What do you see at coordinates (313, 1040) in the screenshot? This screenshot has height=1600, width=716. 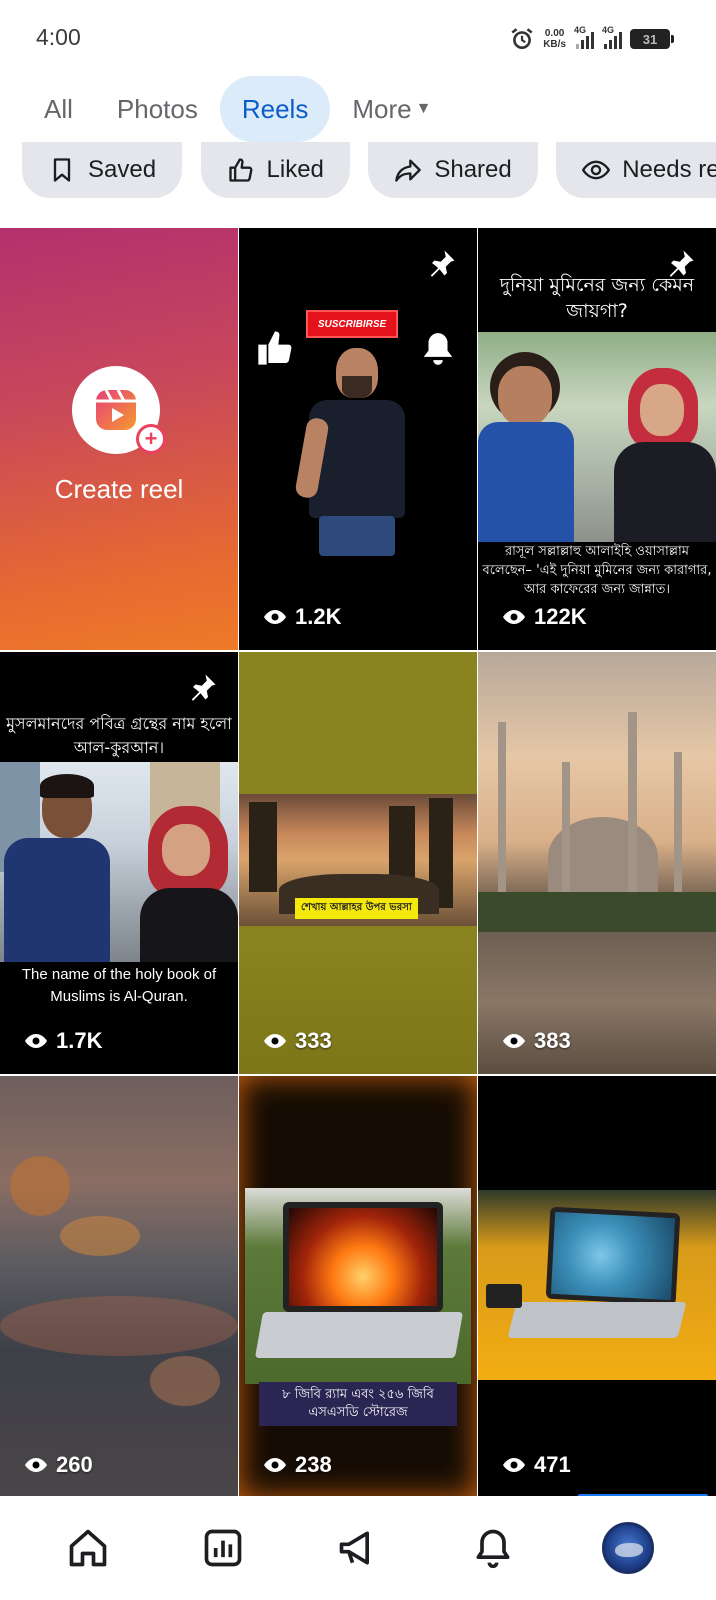 I see `view-count-value: 333` at bounding box center [313, 1040].